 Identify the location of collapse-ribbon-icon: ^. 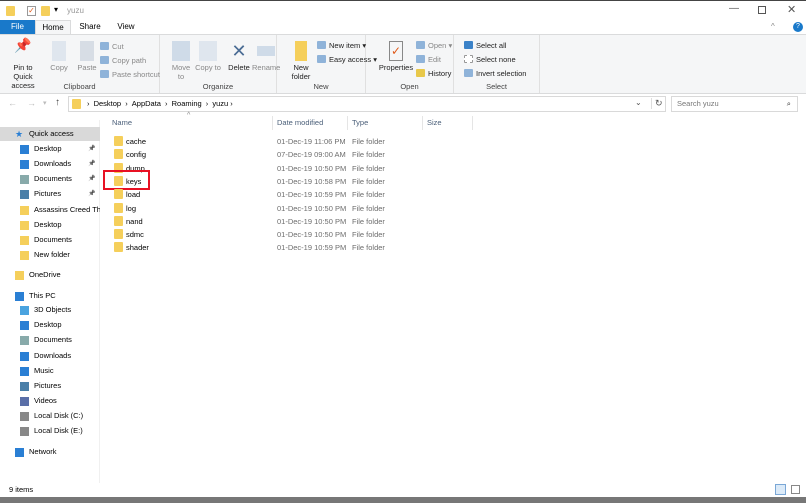
(773, 26).